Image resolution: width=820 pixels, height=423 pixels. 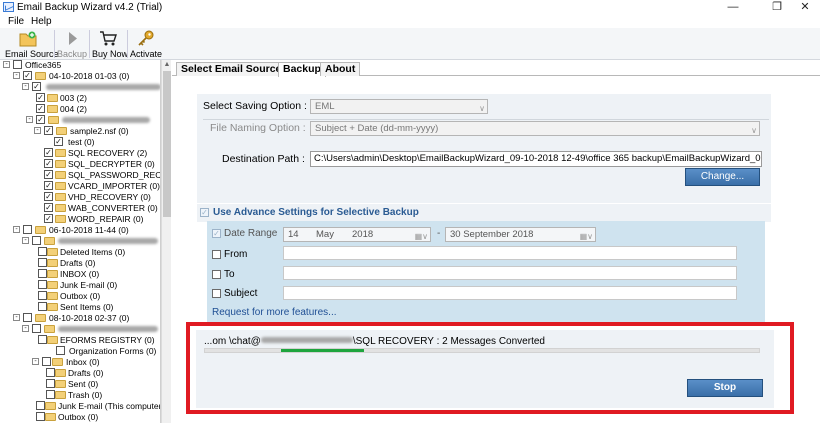 What do you see at coordinates (90, 7) in the screenshot?
I see `window-title: Email Backup Wizard v4.2 (Trial)` at bounding box center [90, 7].